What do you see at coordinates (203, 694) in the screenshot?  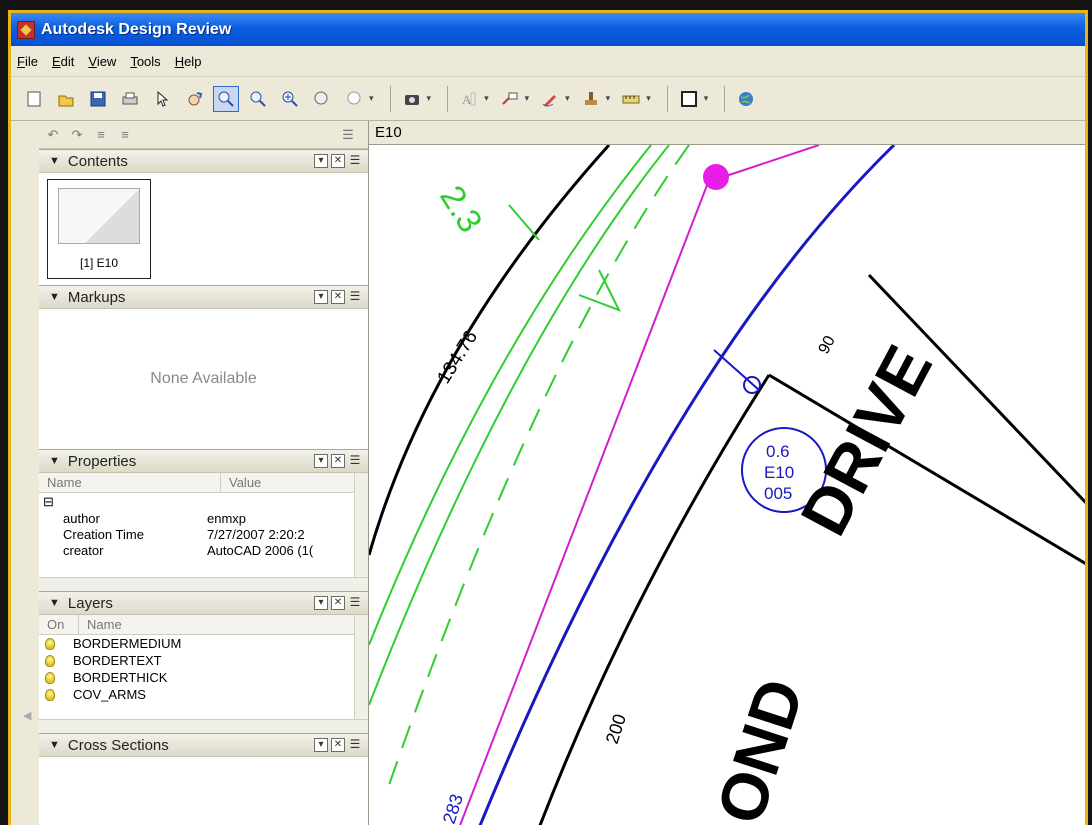 I see `layer-row: COV_ARMS` at bounding box center [203, 694].